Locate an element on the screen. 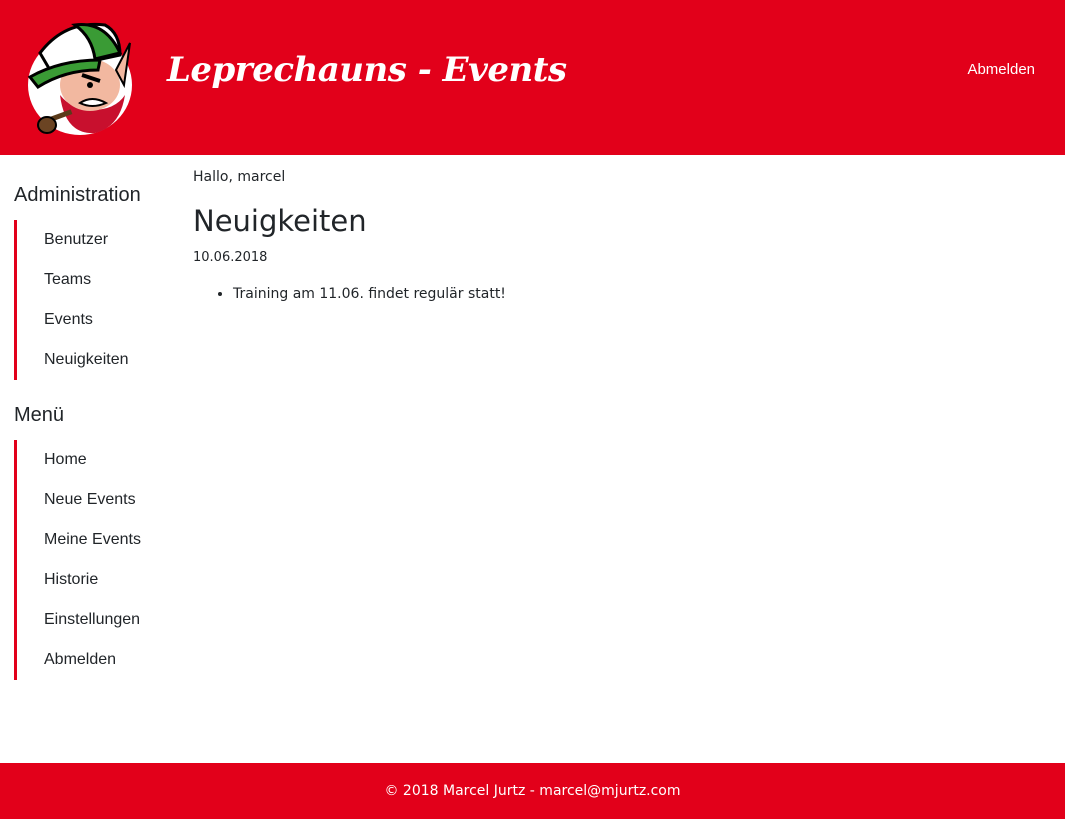 This screenshot has width=1065, height=819. sidebar-item-einstellungen: Einstellungen is located at coordinates (90, 620).